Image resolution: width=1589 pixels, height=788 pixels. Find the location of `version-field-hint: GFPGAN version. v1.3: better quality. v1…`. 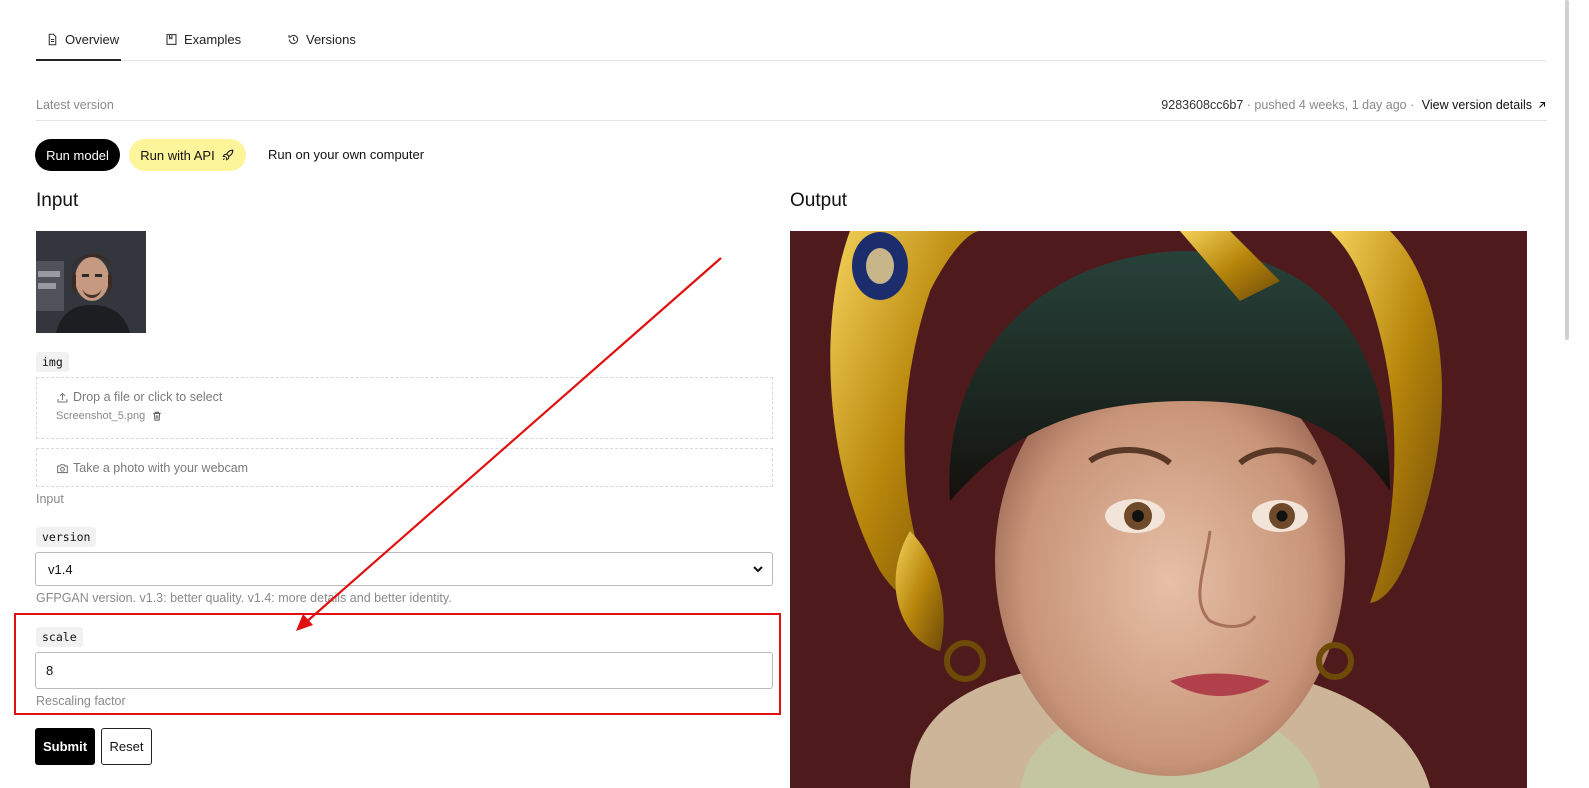

version-field-hint: GFPGAN version. v1.3: better quality. v1… is located at coordinates (244, 598).